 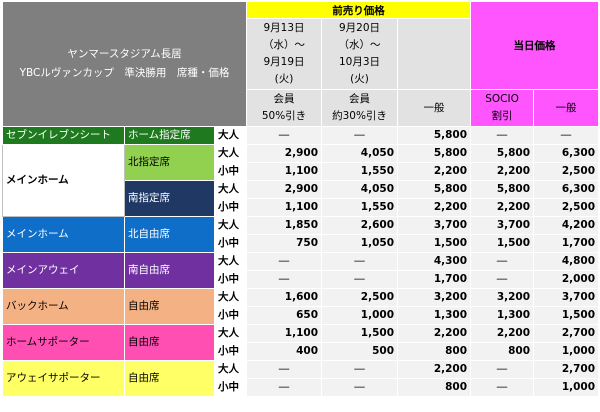 I want to click on price-cell: 1,700, so click(x=566, y=243).